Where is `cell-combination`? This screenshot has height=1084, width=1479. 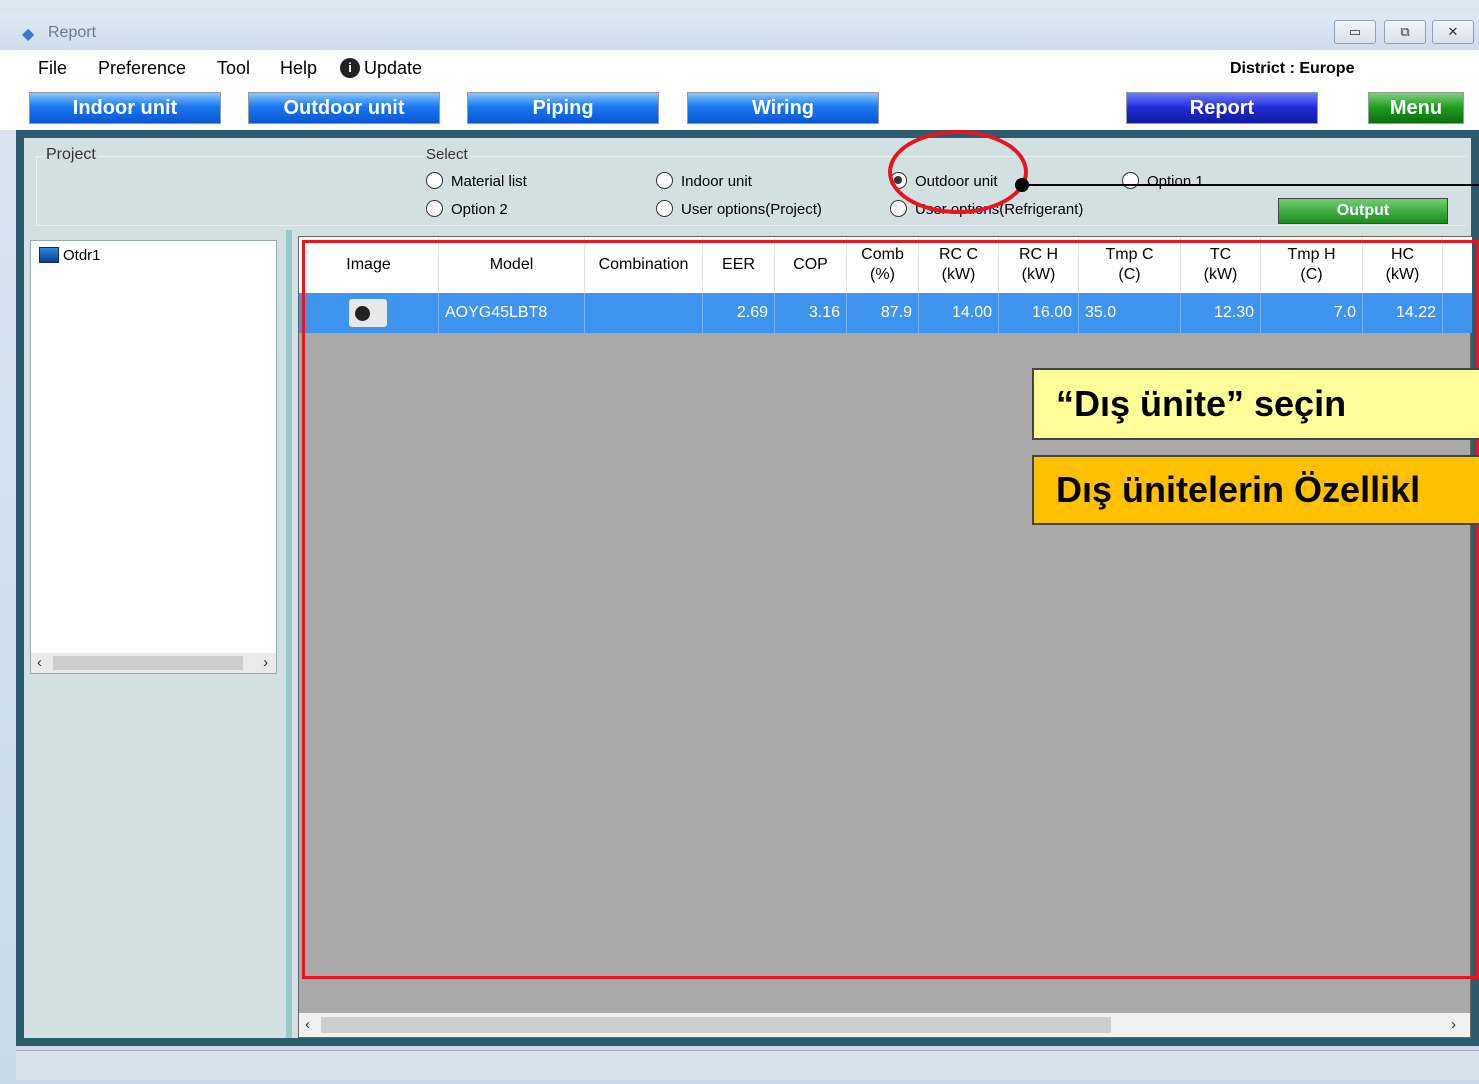 cell-combination is located at coordinates (644, 313).